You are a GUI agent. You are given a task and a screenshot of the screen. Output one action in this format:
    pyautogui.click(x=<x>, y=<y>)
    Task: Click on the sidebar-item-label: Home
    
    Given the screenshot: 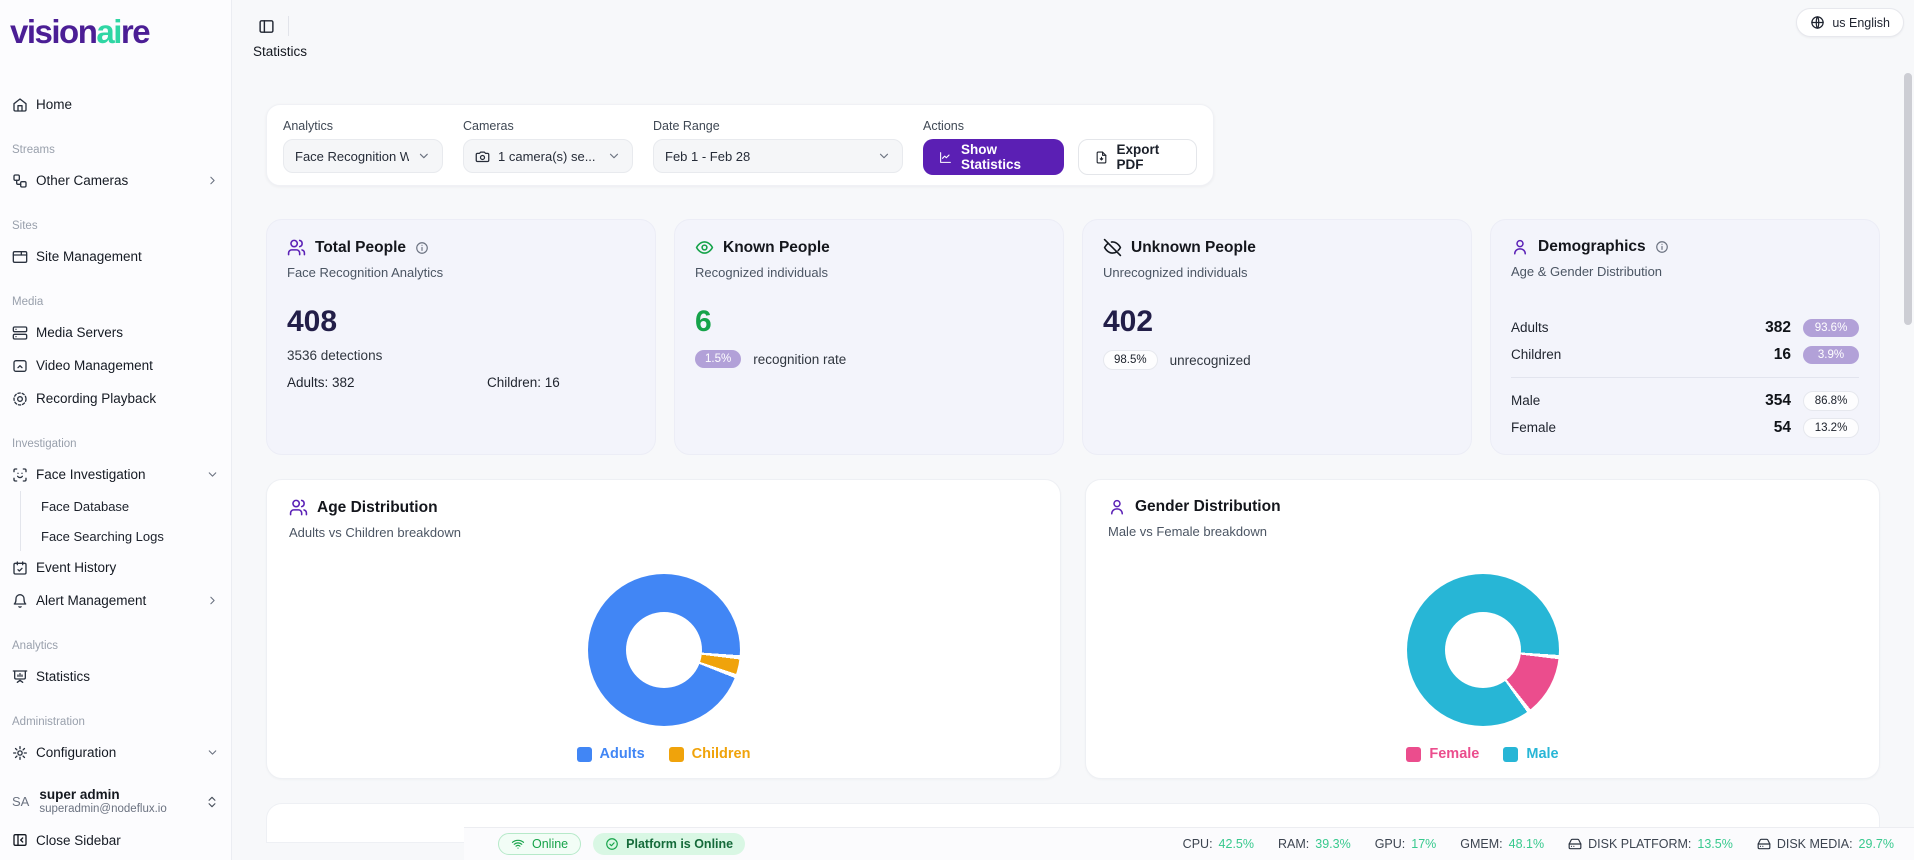 What is the action you would take?
    pyautogui.click(x=54, y=104)
    